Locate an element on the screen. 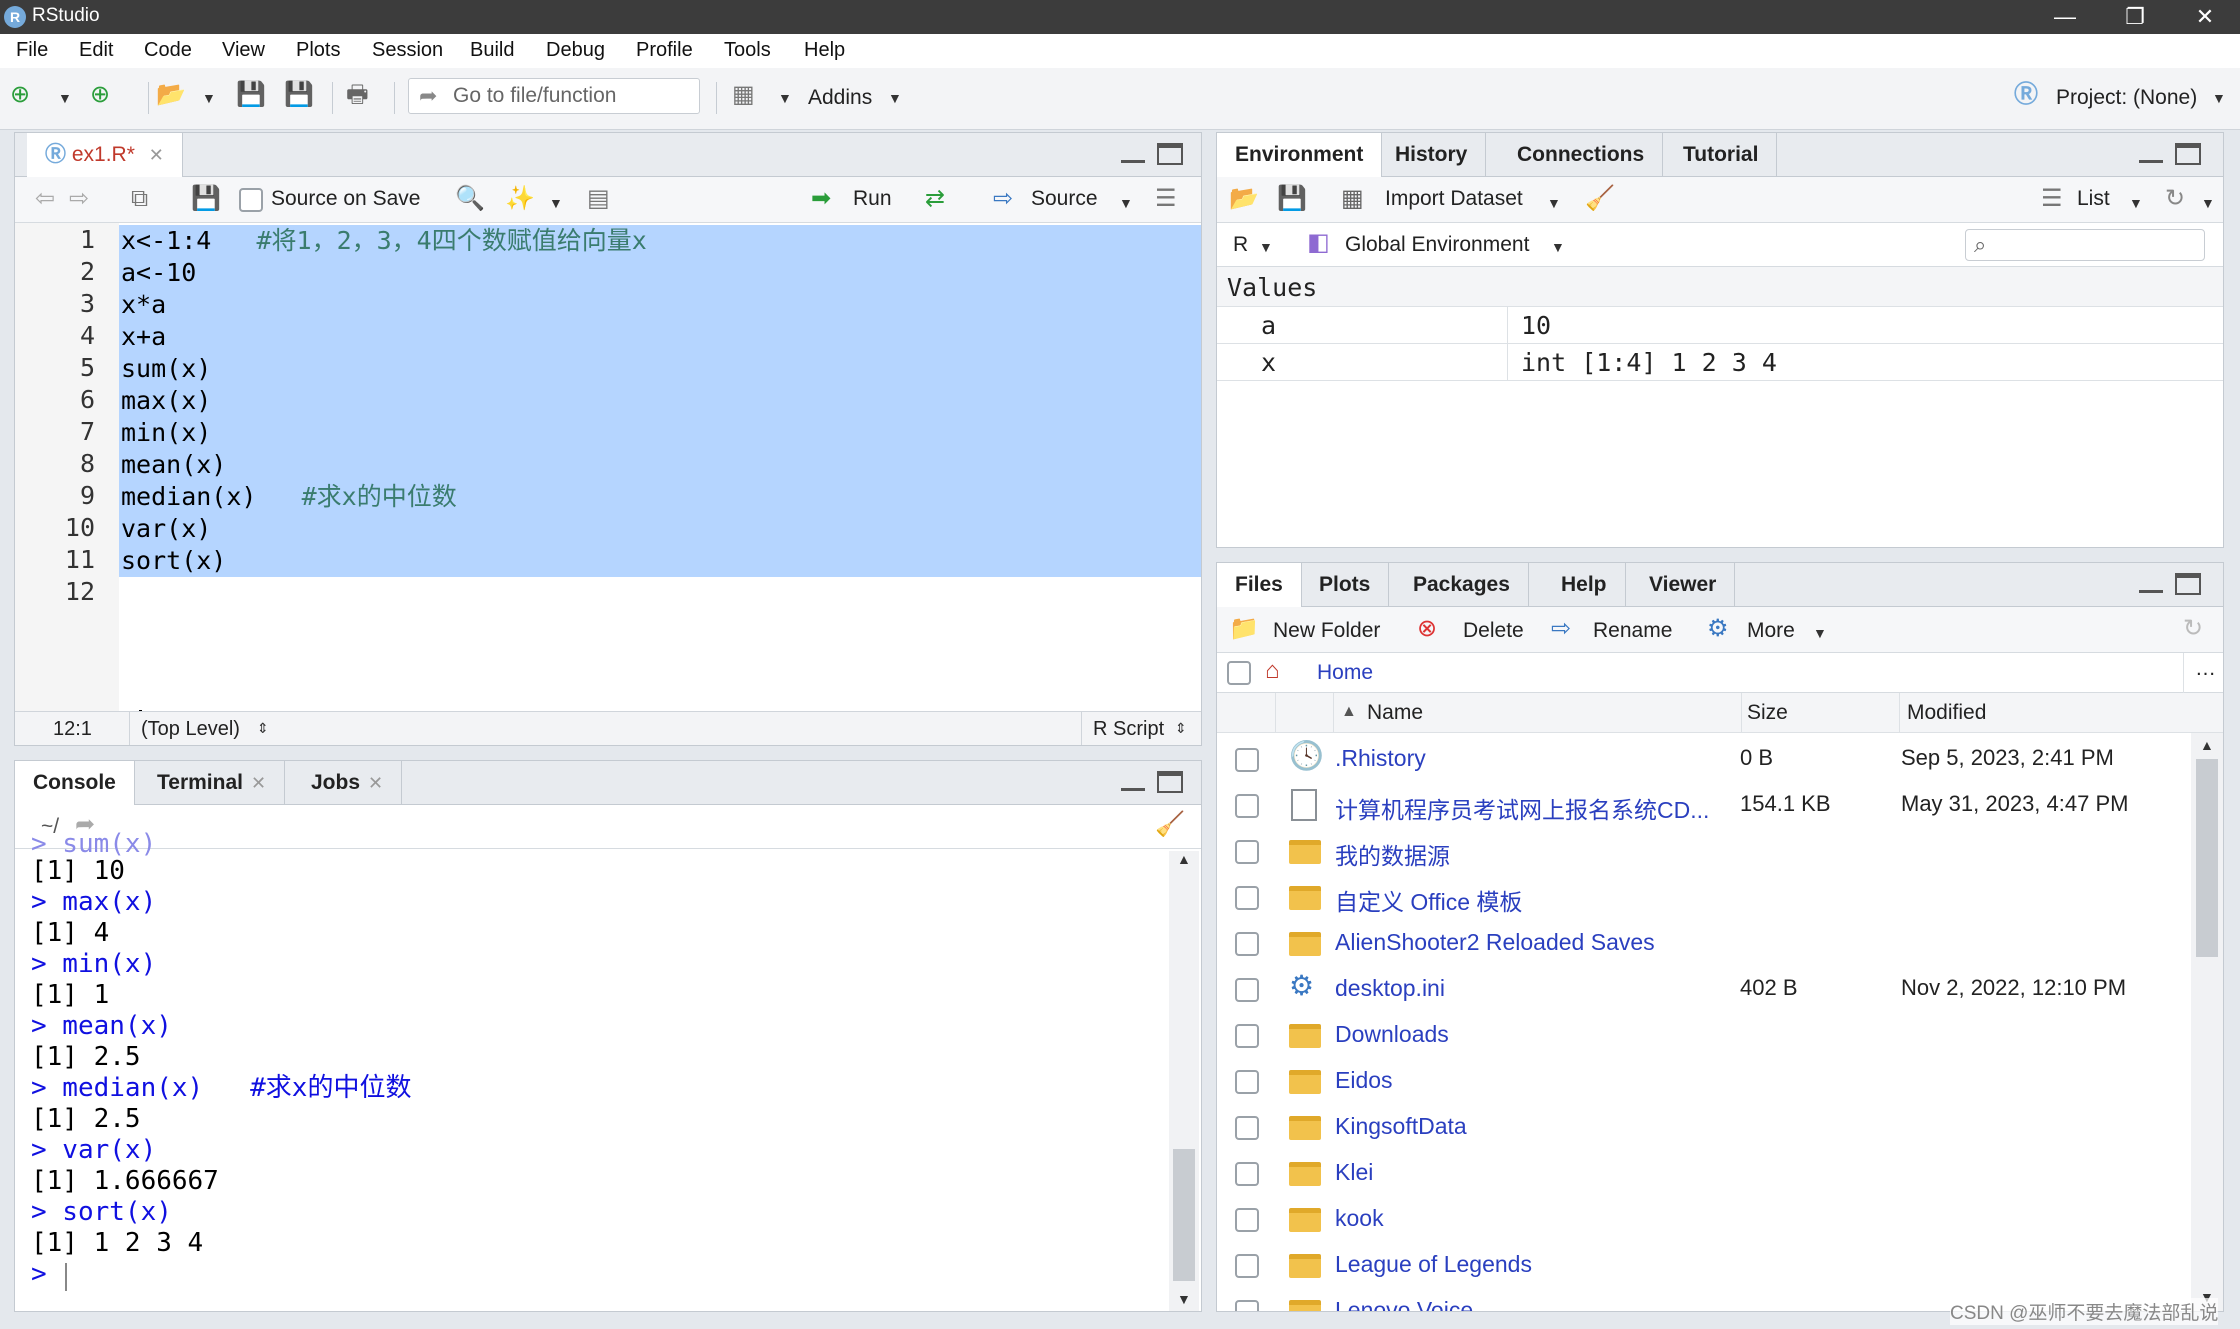 Image resolution: width=2240 pixels, height=1329 pixels. rename-button: Rename is located at coordinates (1632, 631).